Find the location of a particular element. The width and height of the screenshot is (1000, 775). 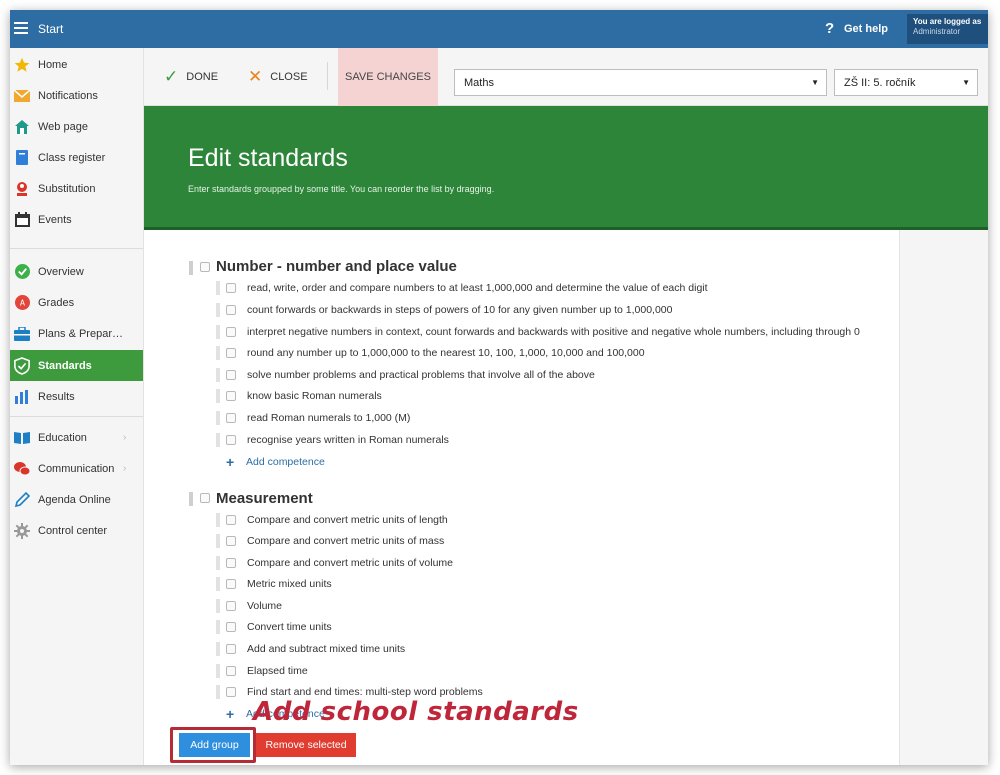

sidebar-item-communication: Communication › is located at coordinates (76, 468).